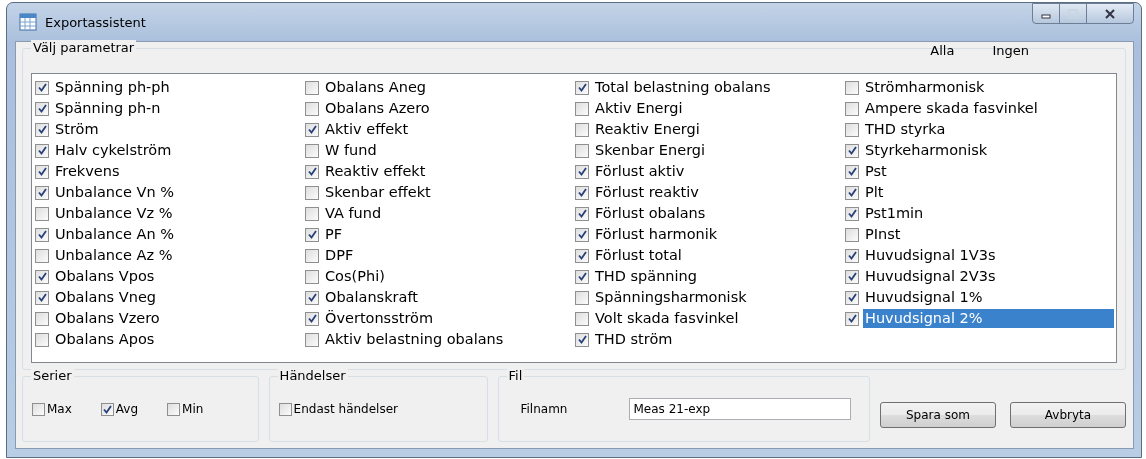 The height and width of the screenshot is (459, 1146). Describe the element at coordinates (114, 255) in the screenshot. I see `parameter-item: Unbalance Az %` at that location.